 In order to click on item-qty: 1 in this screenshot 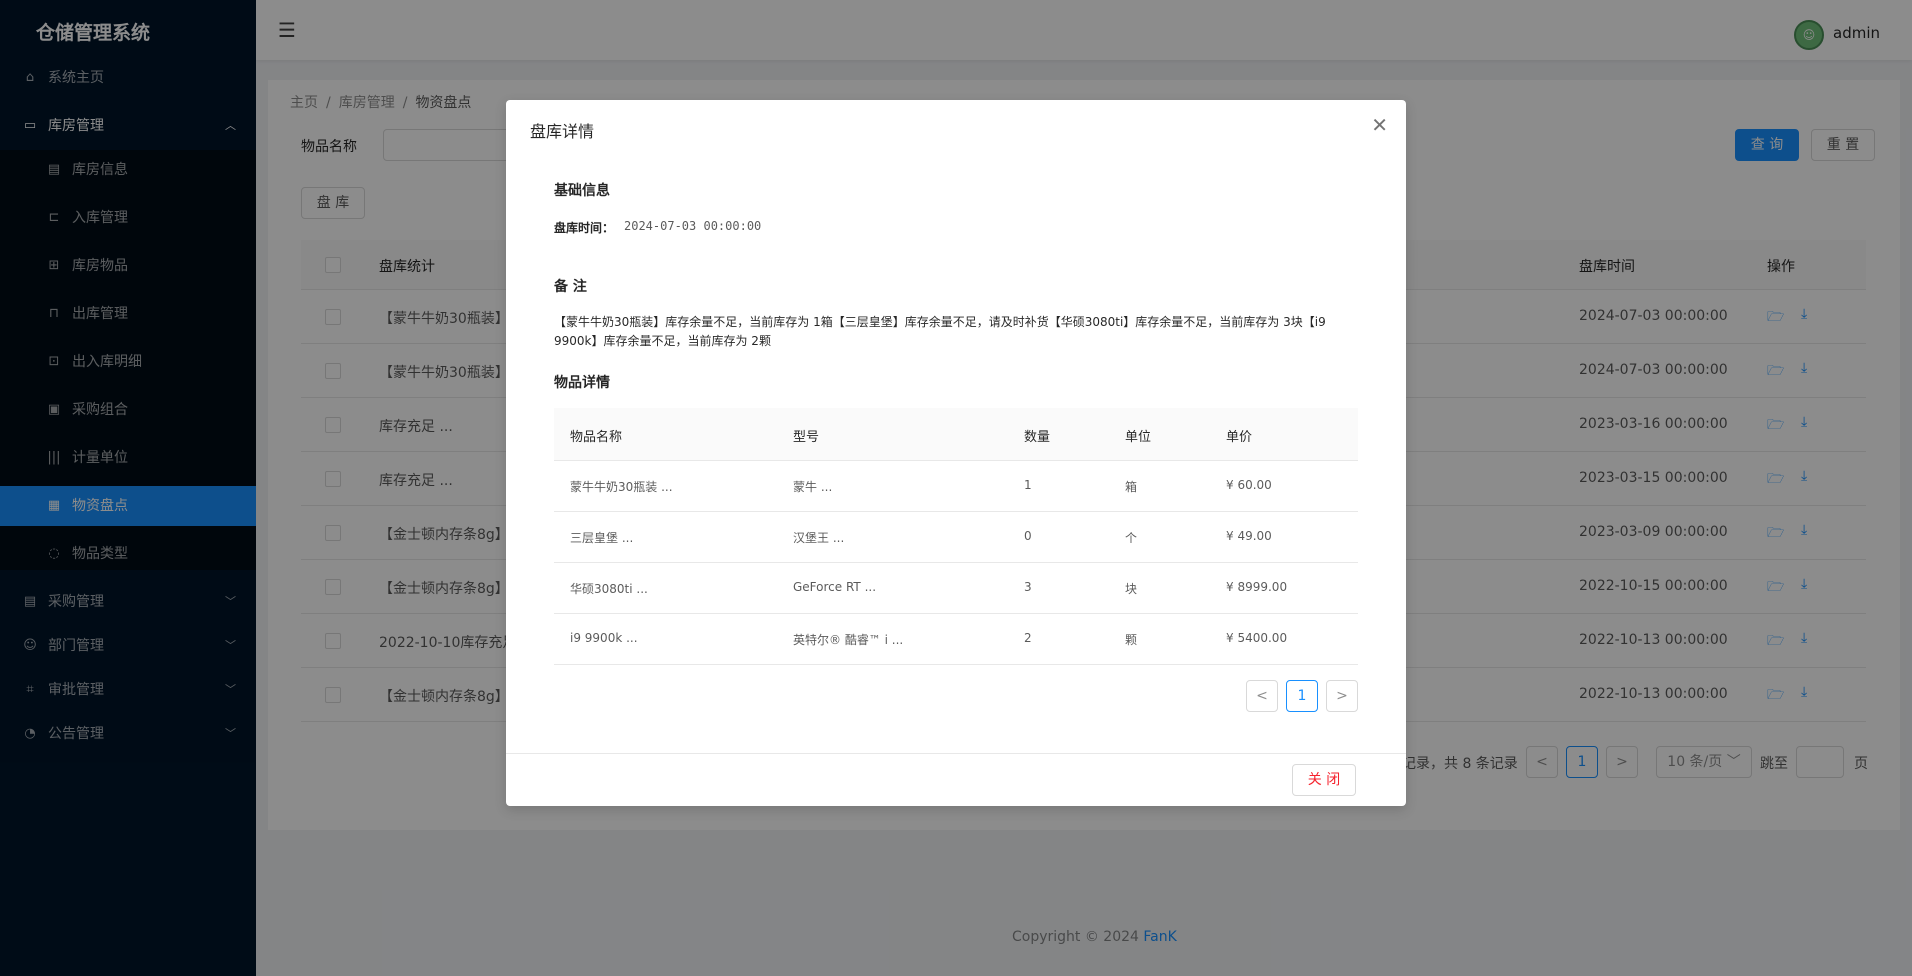, I will do `click(1028, 485)`.